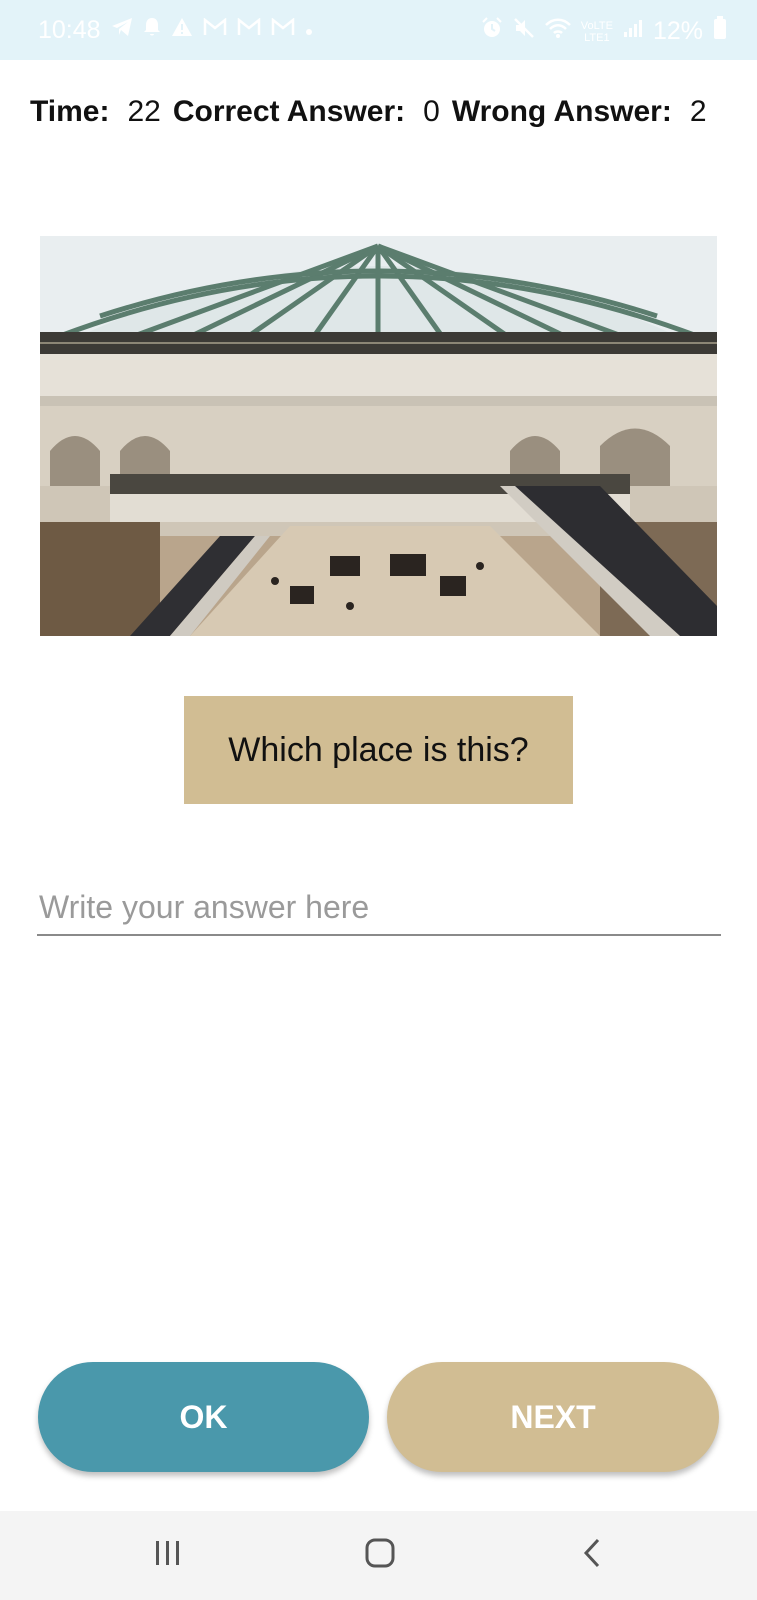 The width and height of the screenshot is (757, 1600). What do you see at coordinates (70, 111) in the screenshot?
I see `time-label: Time:` at bounding box center [70, 111].